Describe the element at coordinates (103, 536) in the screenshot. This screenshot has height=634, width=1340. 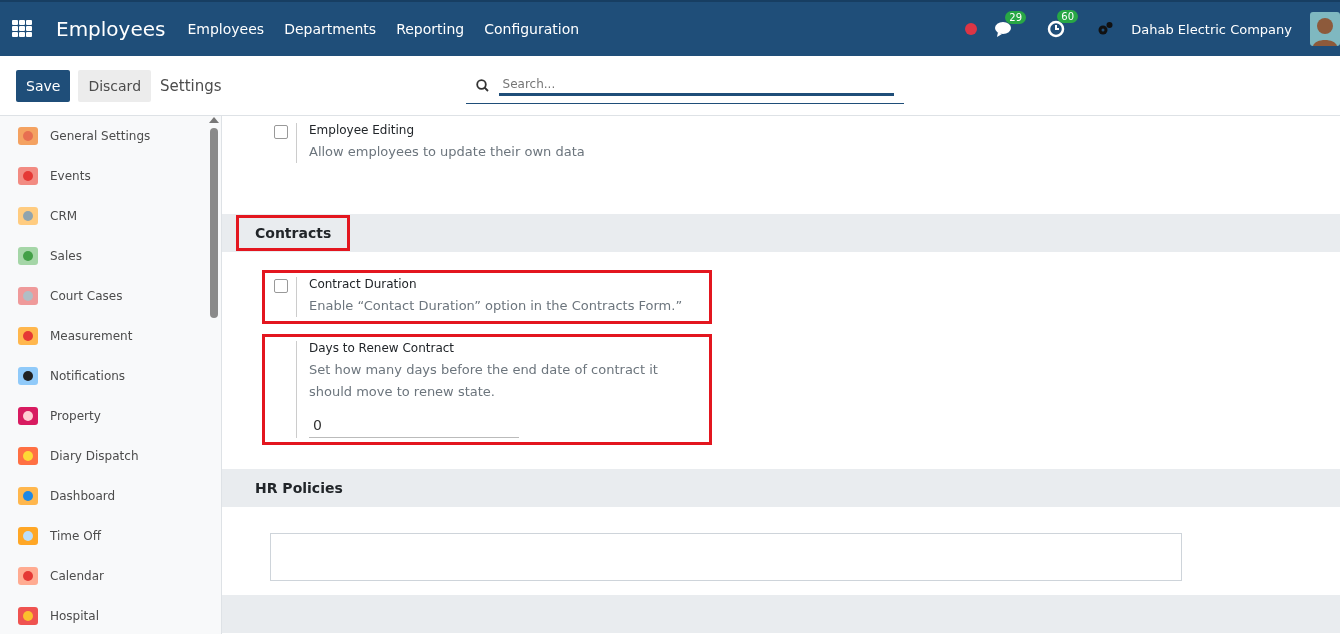
I see `sidebar-item: Time Off` at that location.